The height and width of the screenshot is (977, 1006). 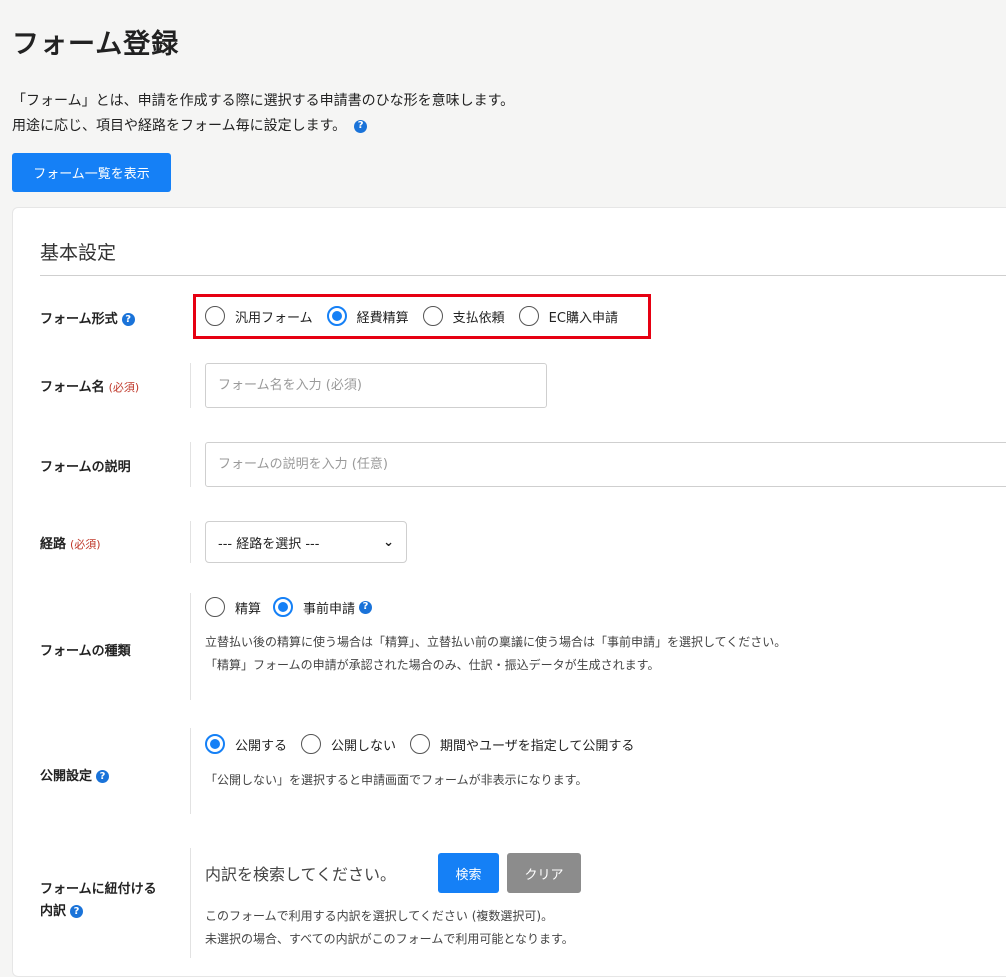 I want to click on breakdown-search-text: 内訳を検索してください。, so click(x=300, y=873).